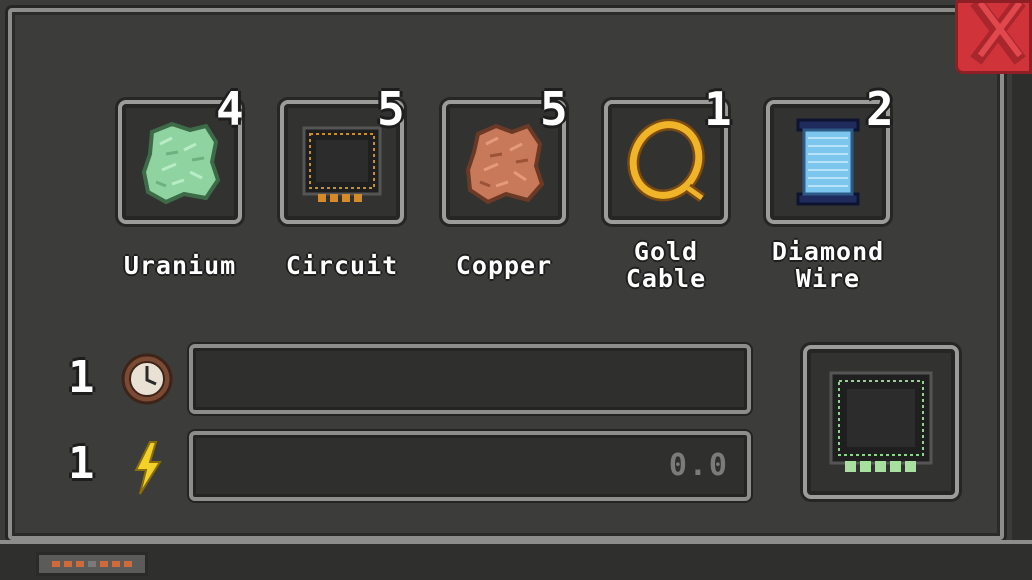 The image size is (1032, 580). Describe the element at coordinates (470, 379) in the screenshot. I see `craft-progress-bar` at that location.